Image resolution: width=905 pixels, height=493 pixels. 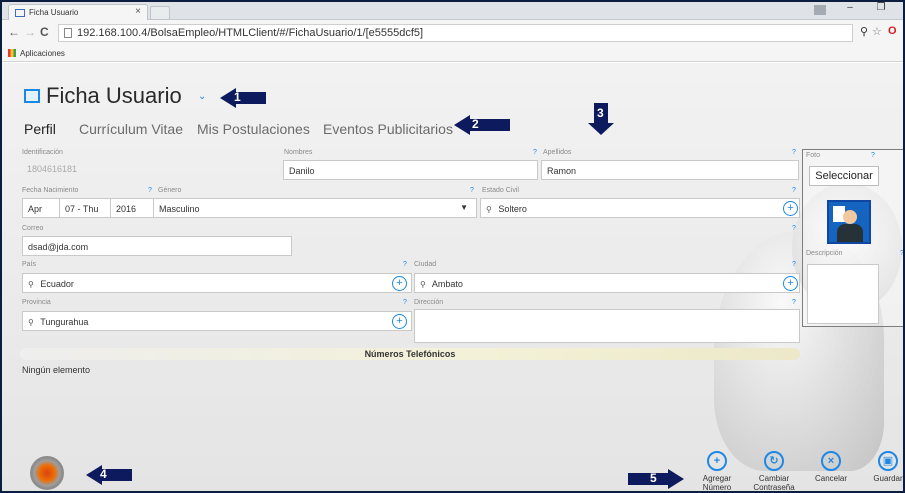 I want to click on ciudad-value: Ambato, so click(x=447, y=284).